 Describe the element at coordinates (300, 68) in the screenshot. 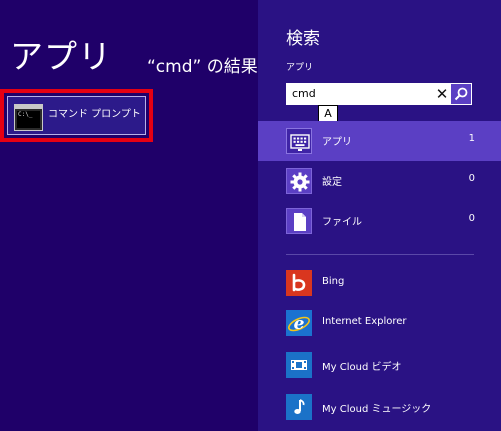

I see `search-scope-label: アプリ` at that location.